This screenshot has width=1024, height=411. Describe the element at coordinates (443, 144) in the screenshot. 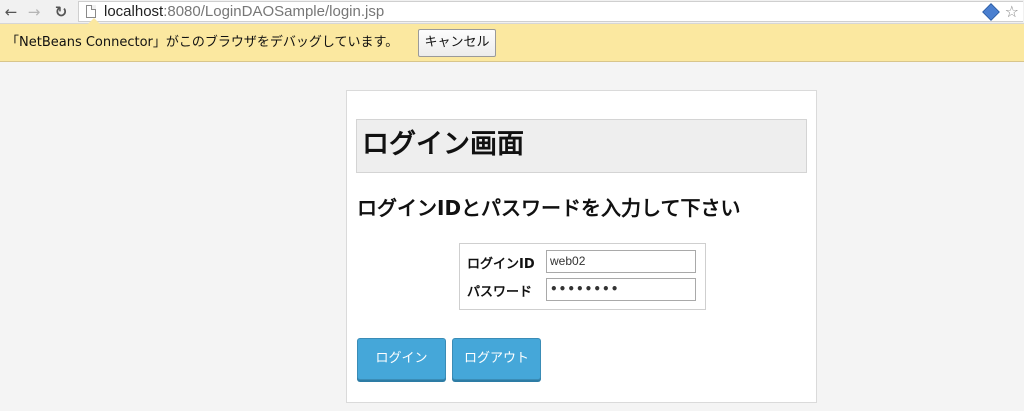

I see `page-title: ログイン画面` at that location.